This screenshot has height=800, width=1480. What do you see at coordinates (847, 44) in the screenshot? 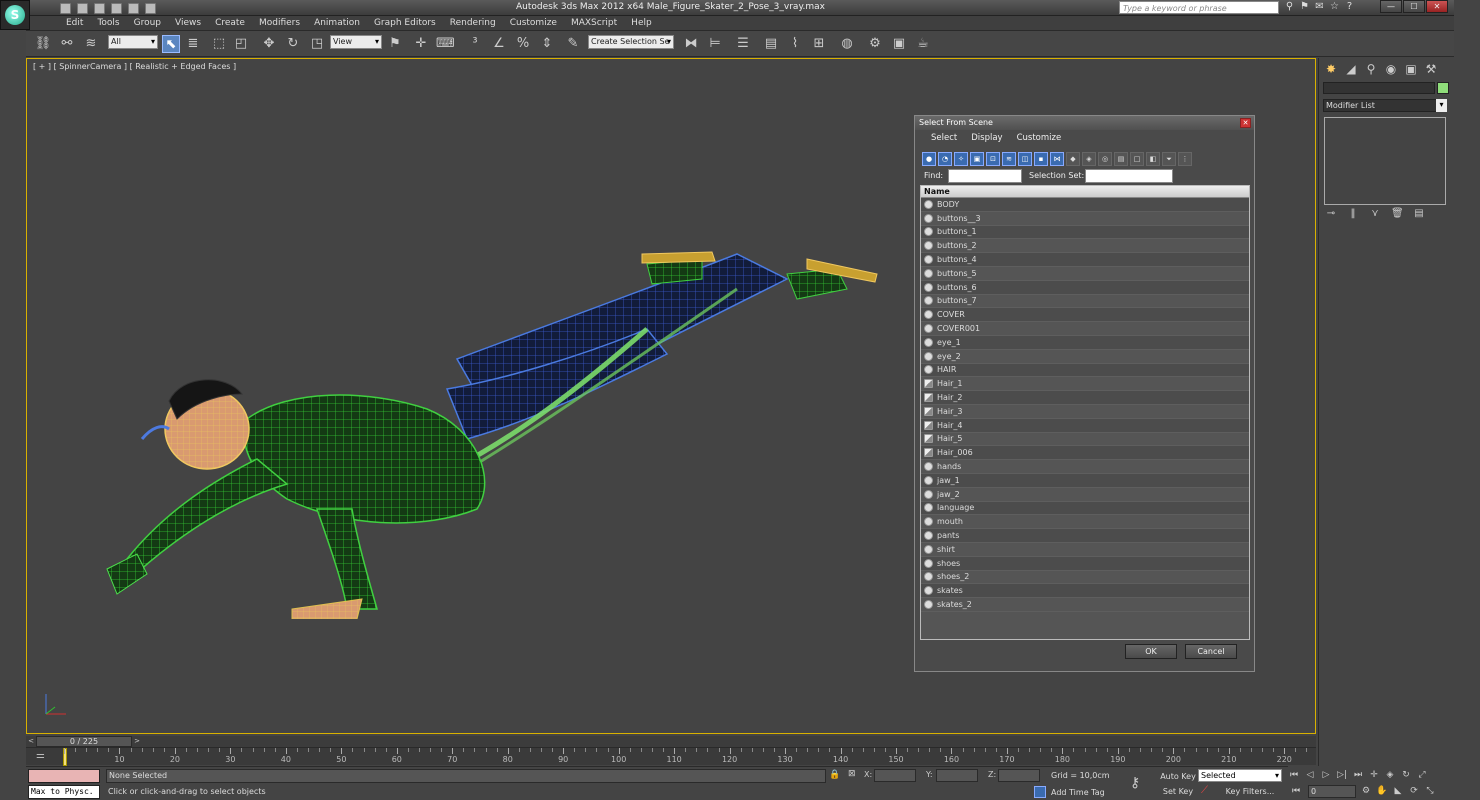
I see `material-editor-icon: ◍` at bounding box center [847, 44].